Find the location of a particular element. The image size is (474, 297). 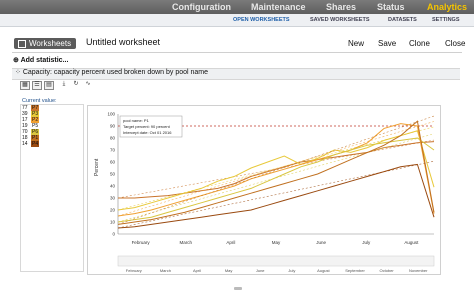

drag-handle-icon: ⁘ is located at coordinates (19, 72).